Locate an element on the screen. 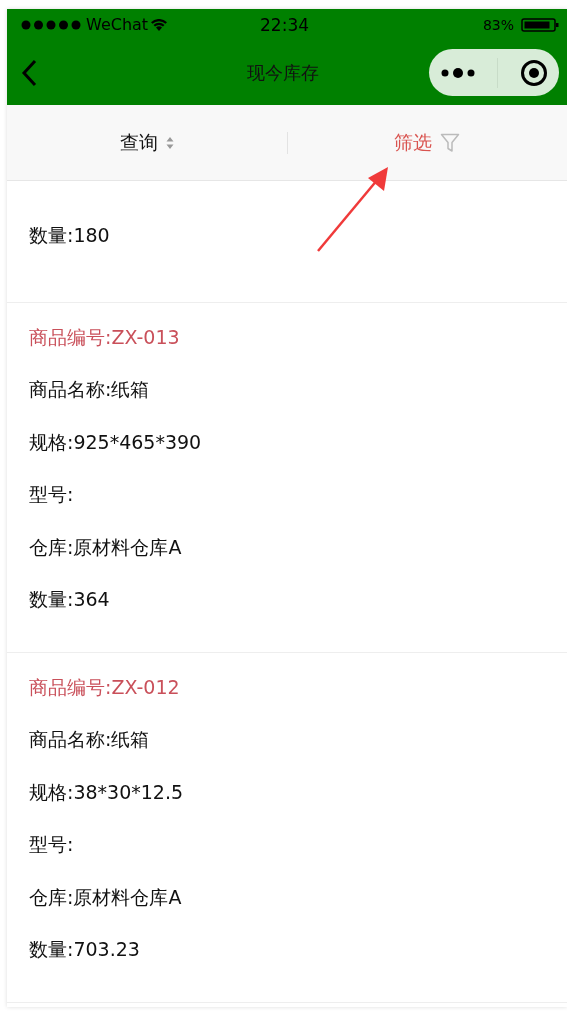 The width and height of the screenshot is (567, 1019). battery-percent: 83% is located at coordinates (498, 24).